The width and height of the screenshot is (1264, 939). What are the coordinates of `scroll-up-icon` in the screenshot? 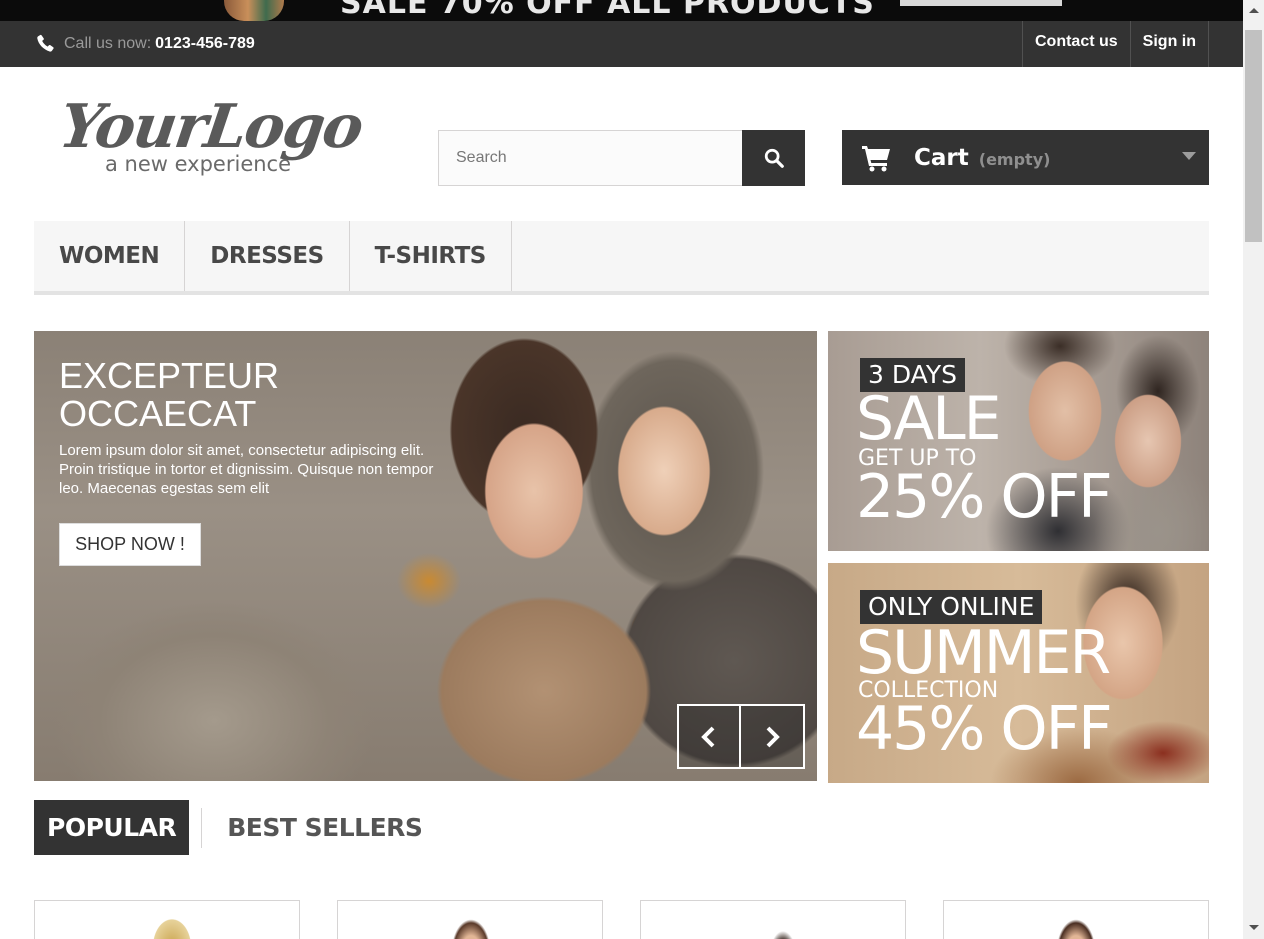 It's located at (1254, 10).